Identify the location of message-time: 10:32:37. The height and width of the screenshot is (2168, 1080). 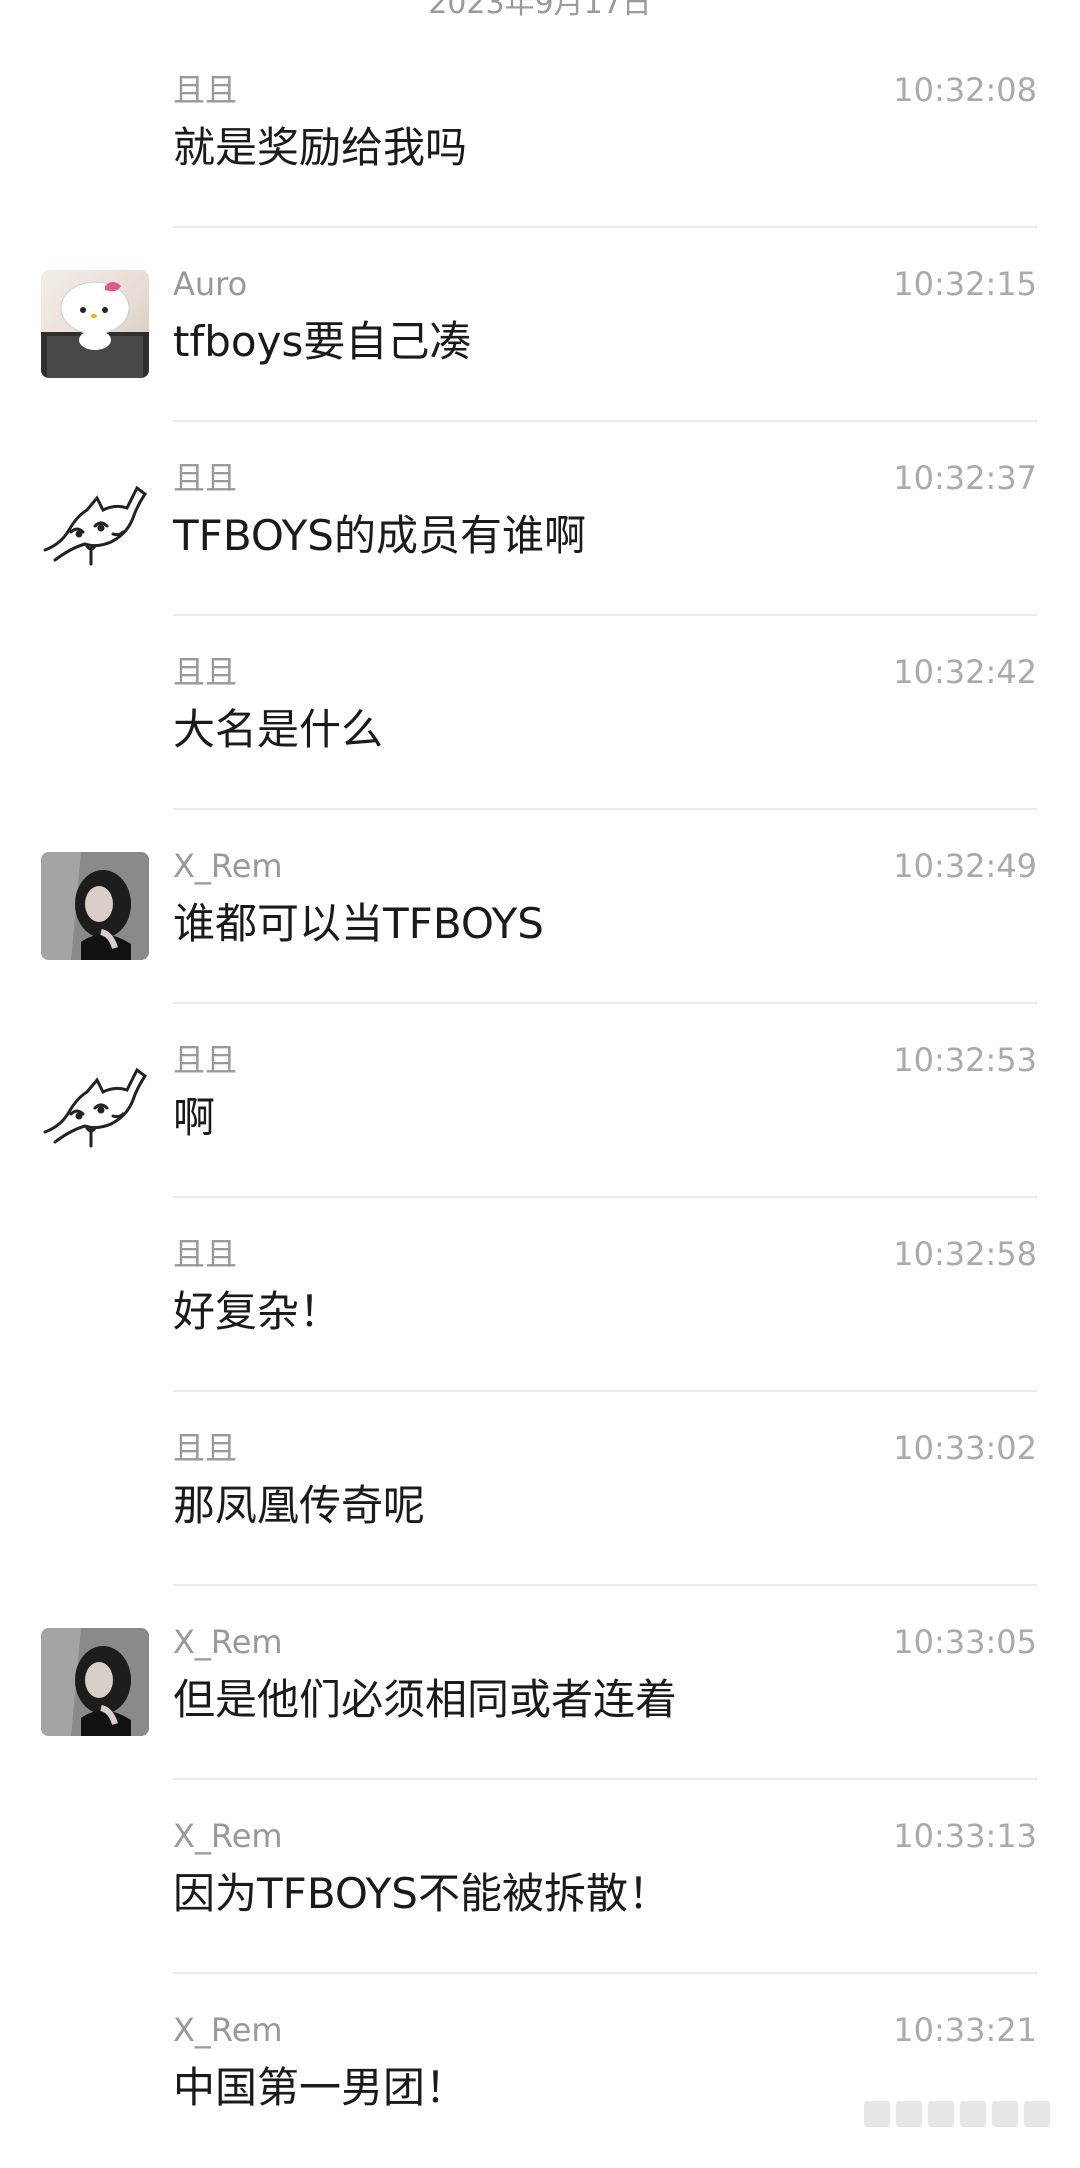
(965, 478).